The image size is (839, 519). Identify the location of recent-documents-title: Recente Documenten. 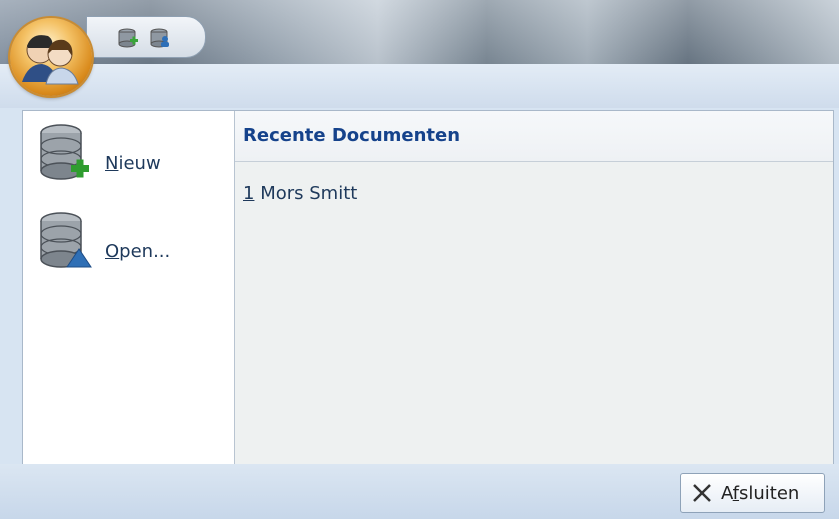
(352, 135).